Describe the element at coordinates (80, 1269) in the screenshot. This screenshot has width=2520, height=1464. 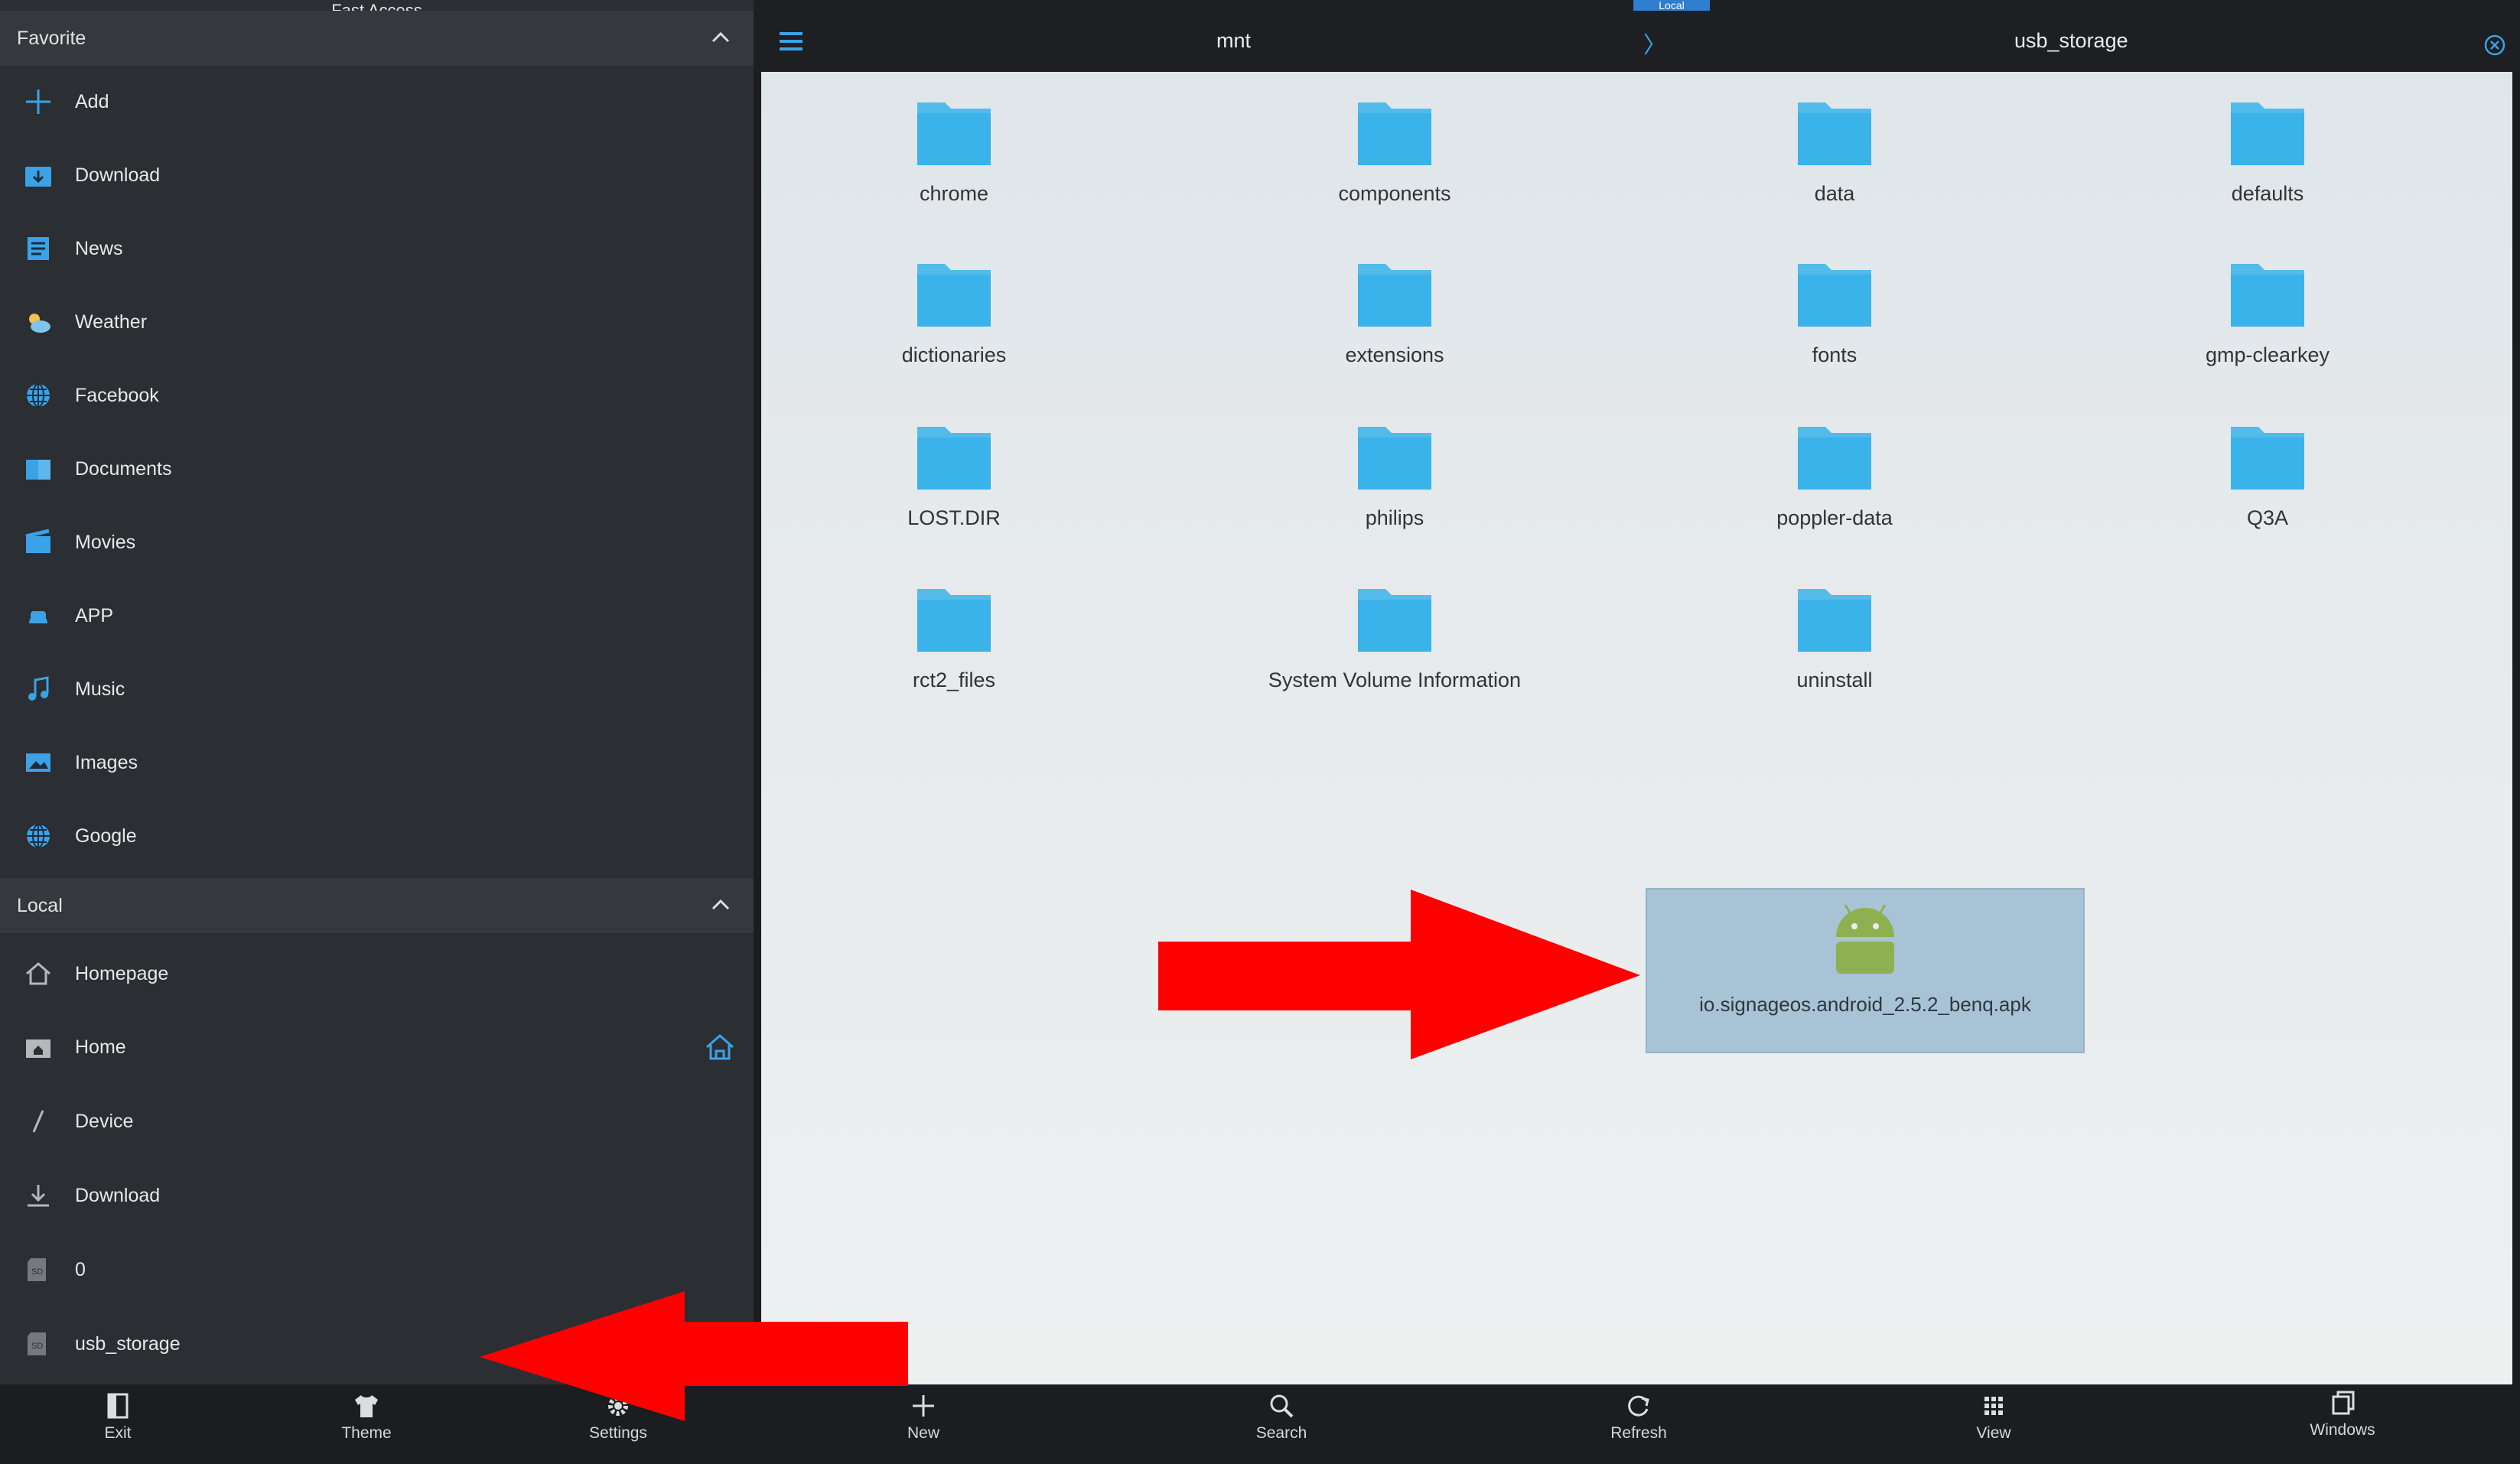
I see `local-item-label: 0` at that location.